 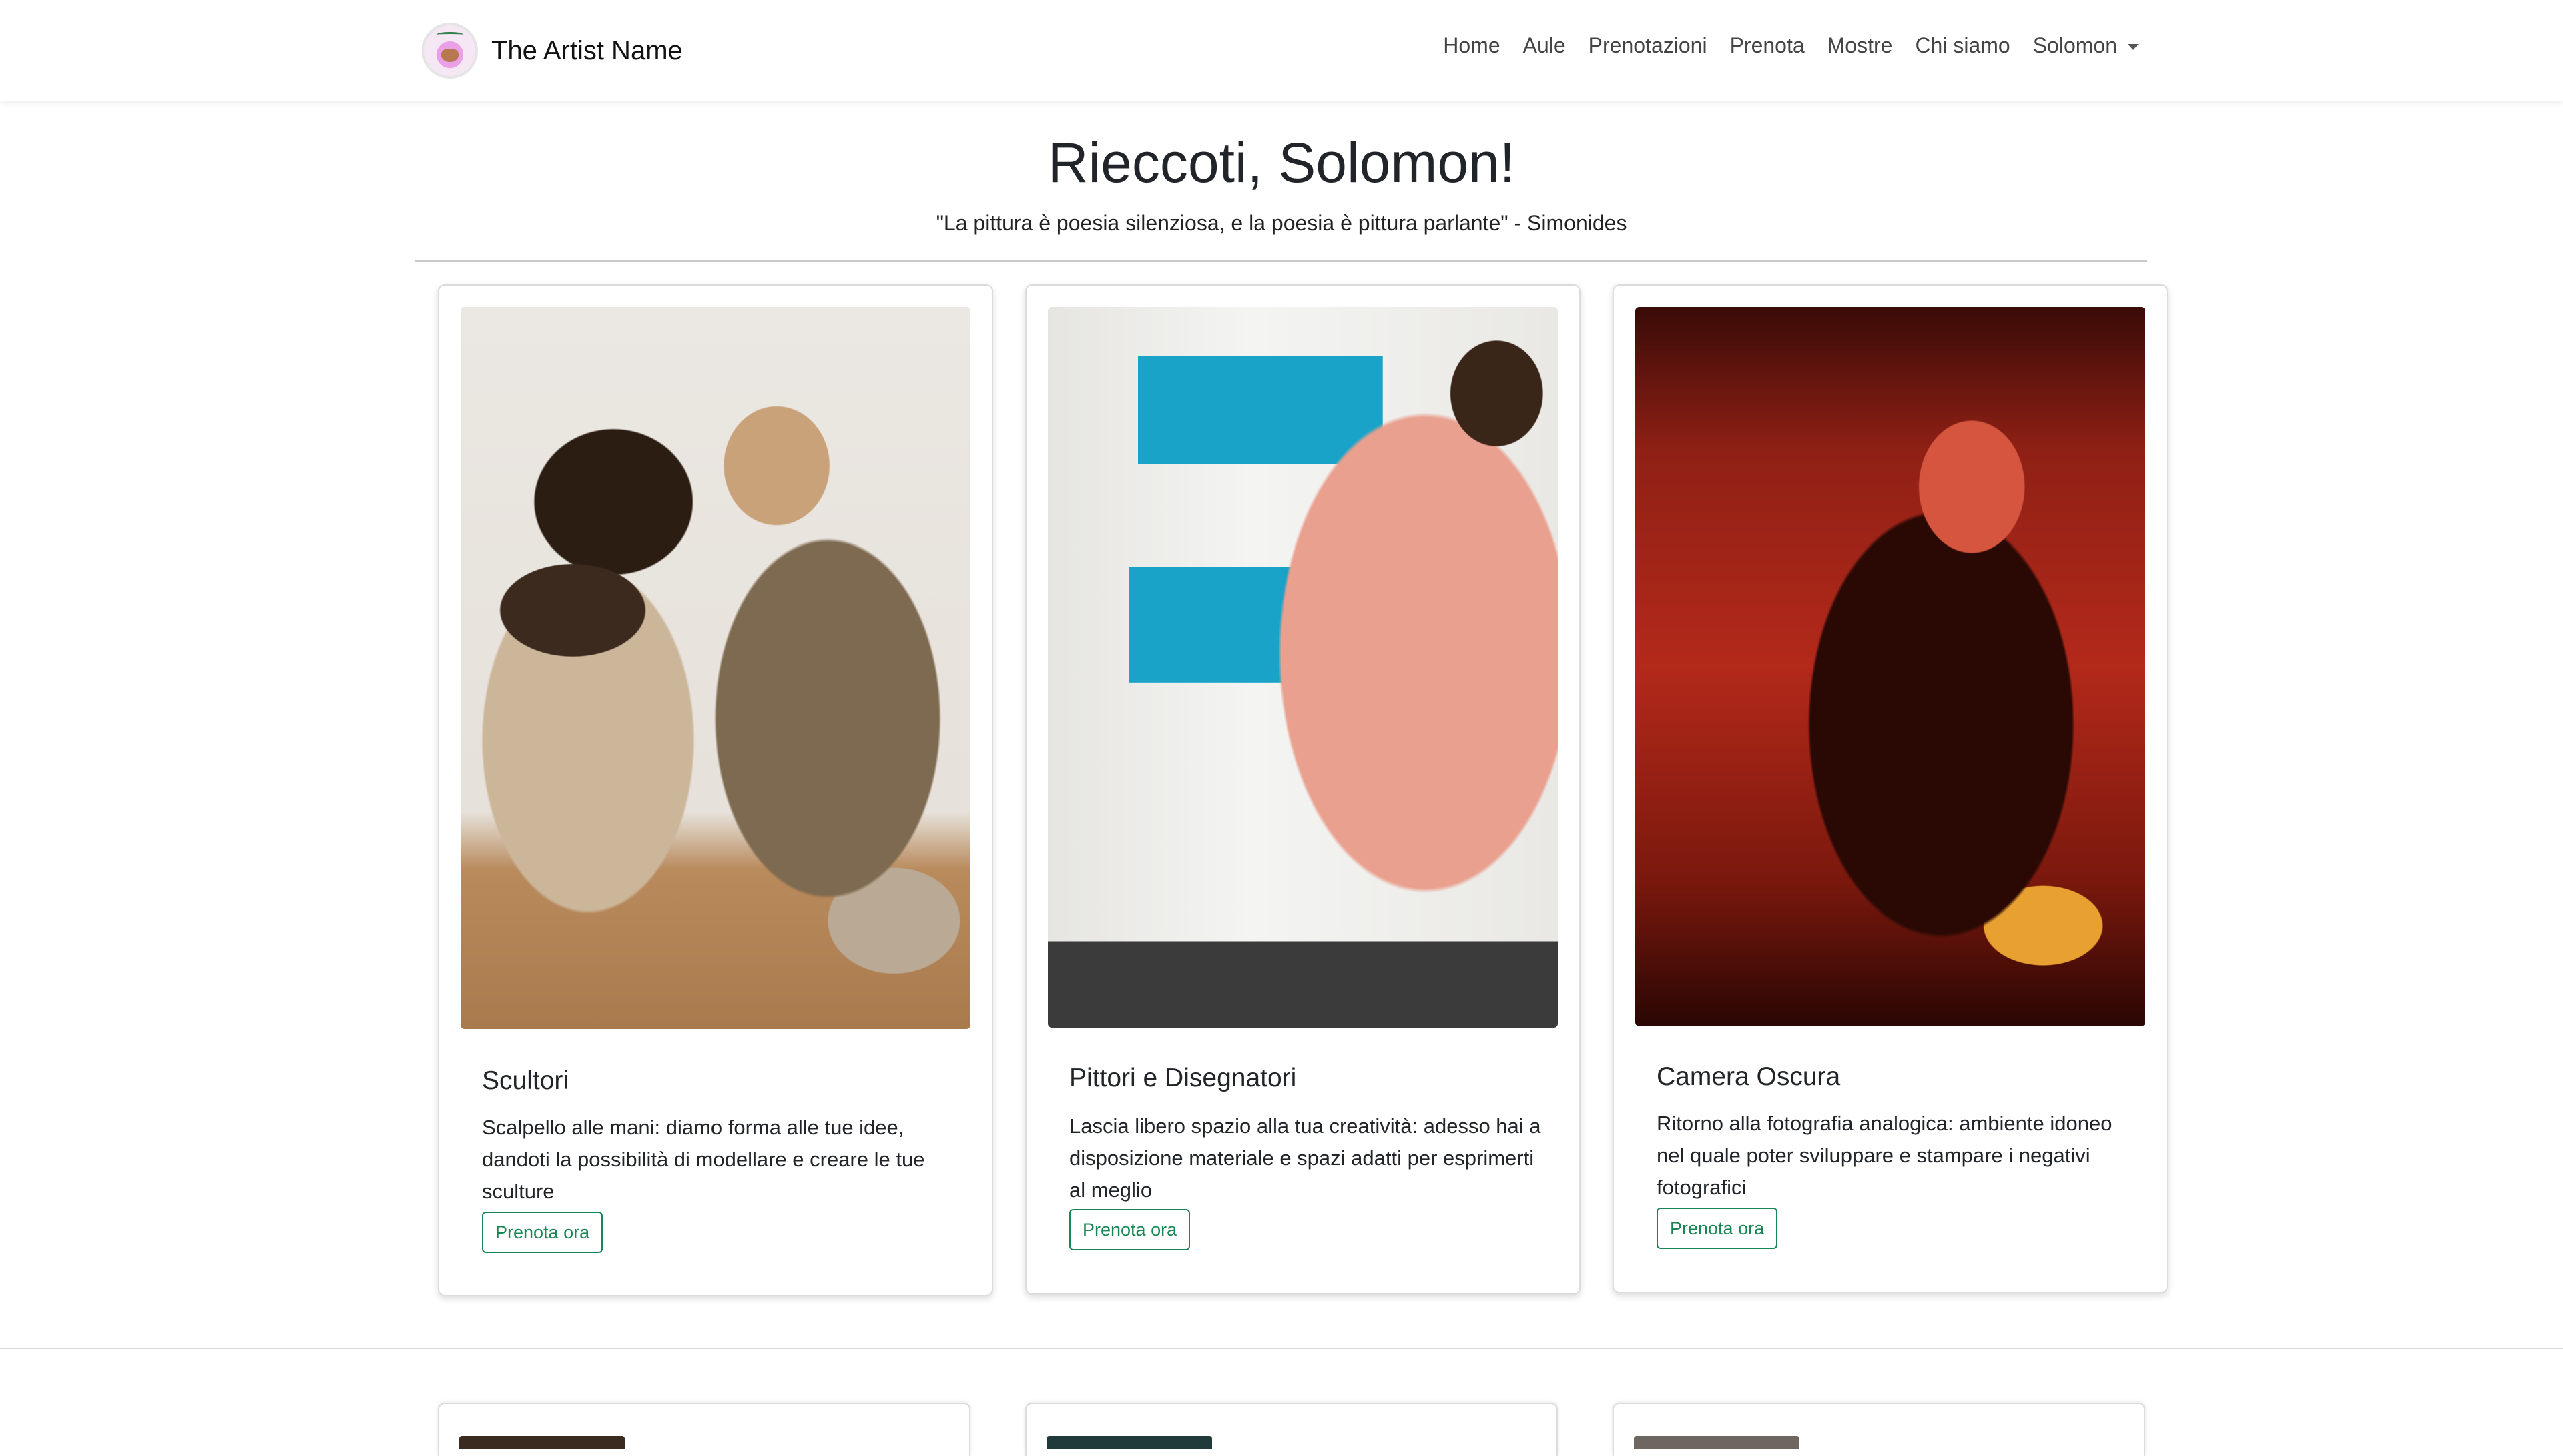 I want to click on section-divider, so click(x=1281, y=1348).